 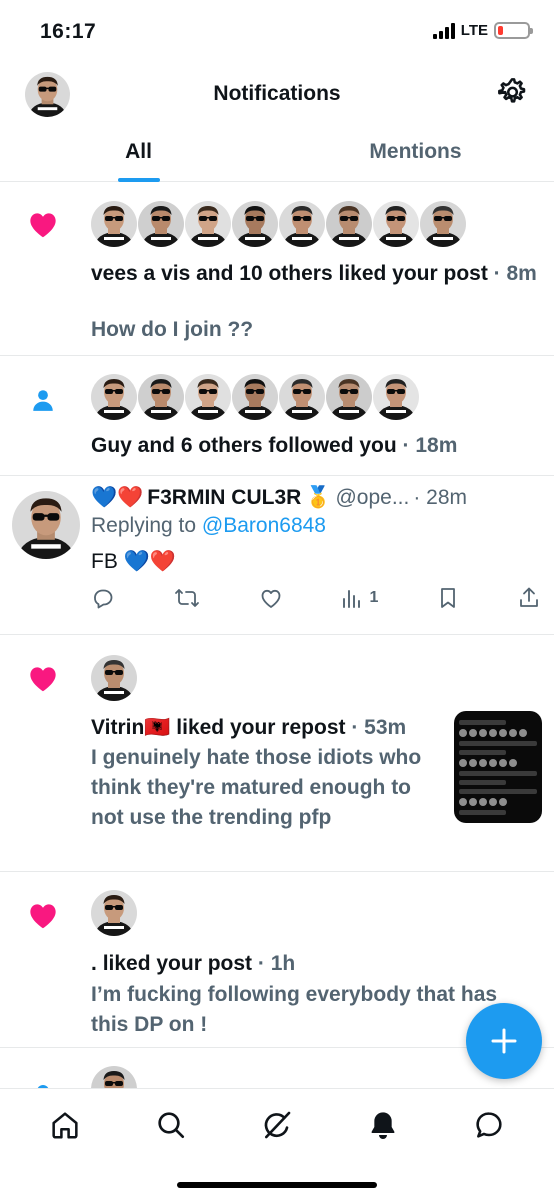 I want to click on notification-avatars, so click(x=114, y=1077).